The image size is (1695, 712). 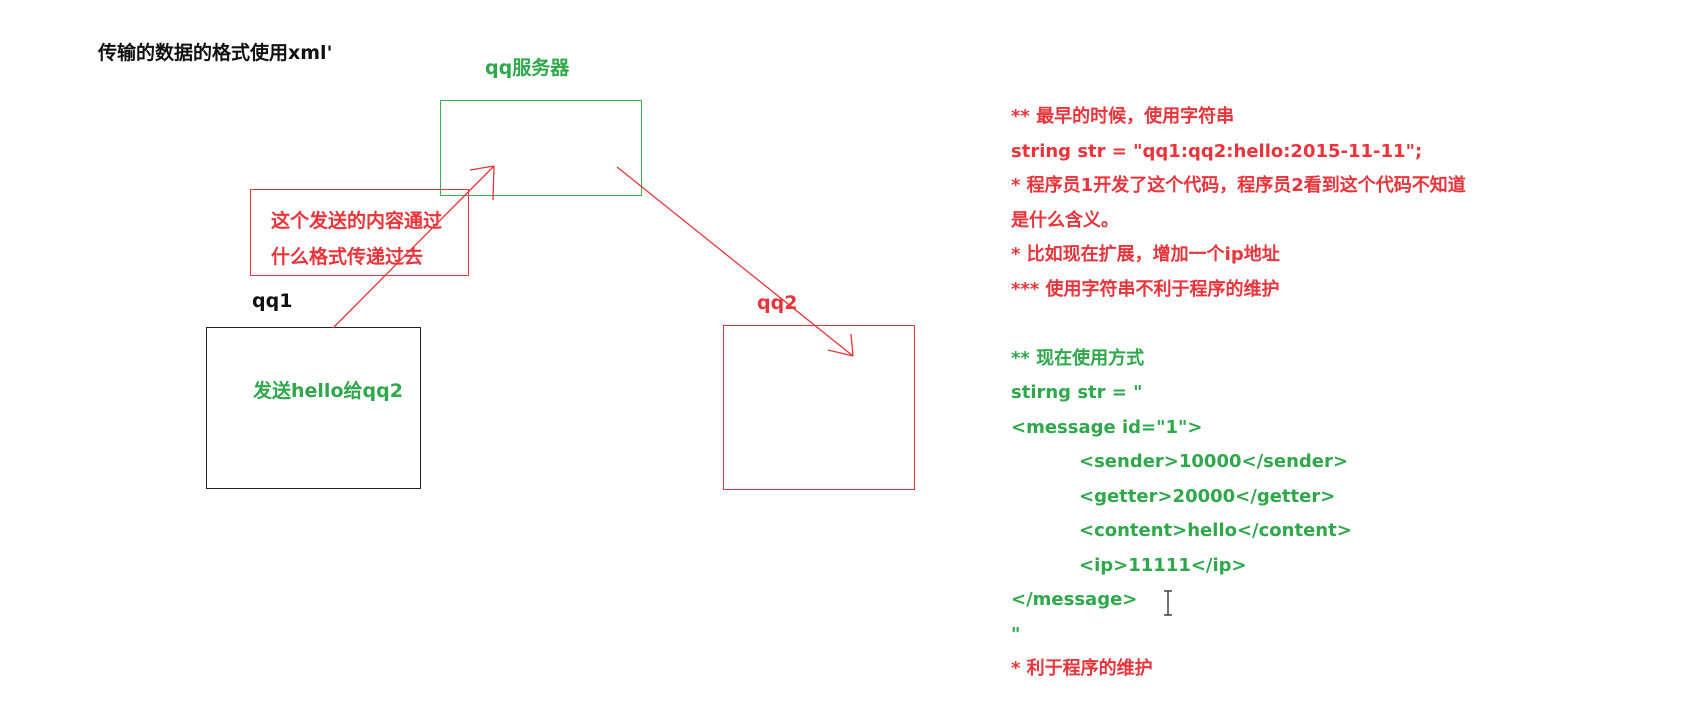 What do you see at coordinates (1107, 427) in the screenshot?
I see `xml-open-message: <message id="1">` at bounding box center [1107, 427].